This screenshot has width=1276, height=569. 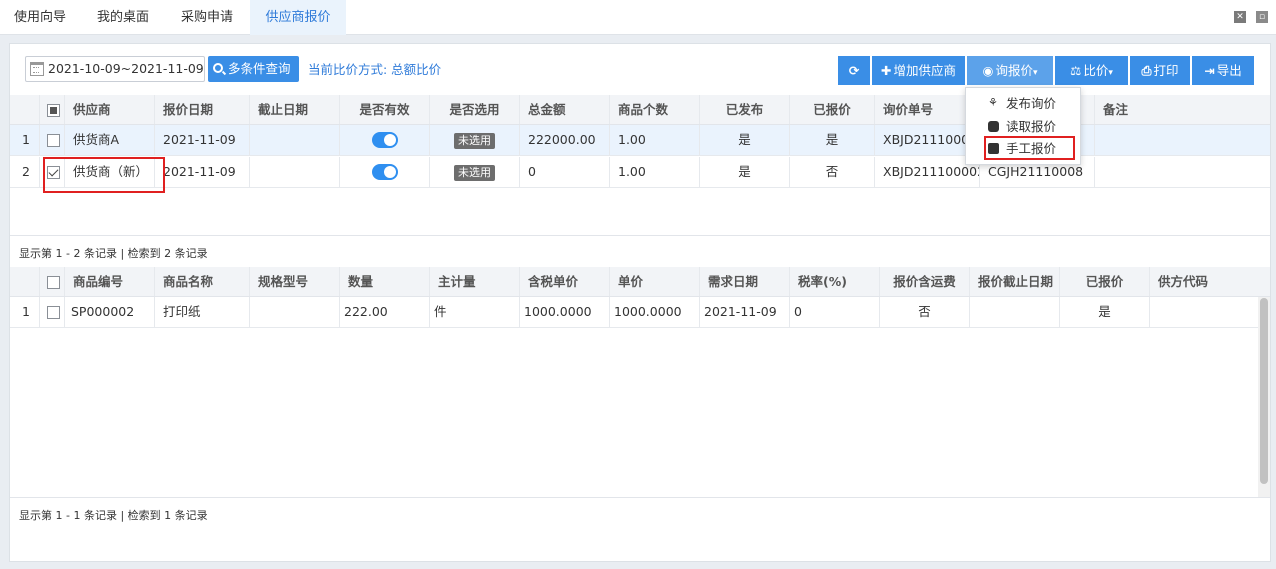 What do you see at coordinates (110, 312) in the screenshot?
I see `item-code: SP000002` at bounding box center [110, 312].